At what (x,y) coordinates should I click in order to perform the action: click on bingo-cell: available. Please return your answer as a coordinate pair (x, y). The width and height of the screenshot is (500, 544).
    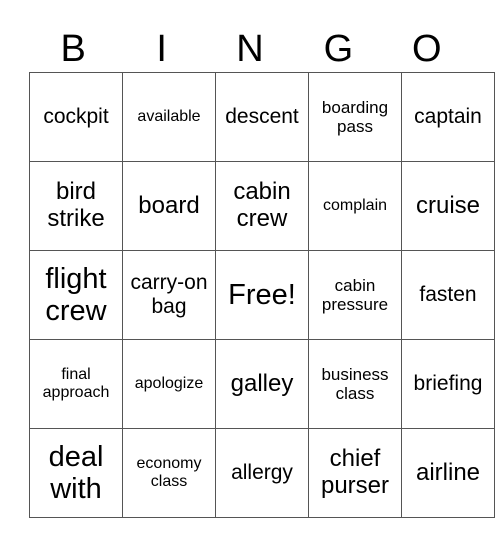
    Looking at the image, I should click on (169, 117).